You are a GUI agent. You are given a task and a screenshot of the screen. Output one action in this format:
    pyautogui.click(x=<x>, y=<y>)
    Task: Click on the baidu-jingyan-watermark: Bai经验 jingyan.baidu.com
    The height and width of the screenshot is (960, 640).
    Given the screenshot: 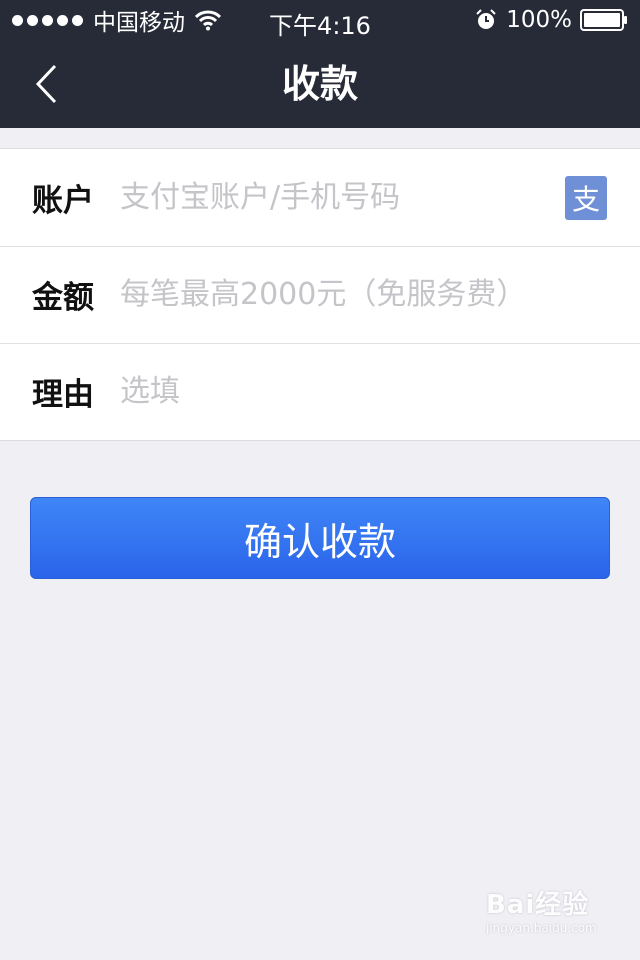 What is the action you would take?
    pyautogui.click(x=551, y=916)
    